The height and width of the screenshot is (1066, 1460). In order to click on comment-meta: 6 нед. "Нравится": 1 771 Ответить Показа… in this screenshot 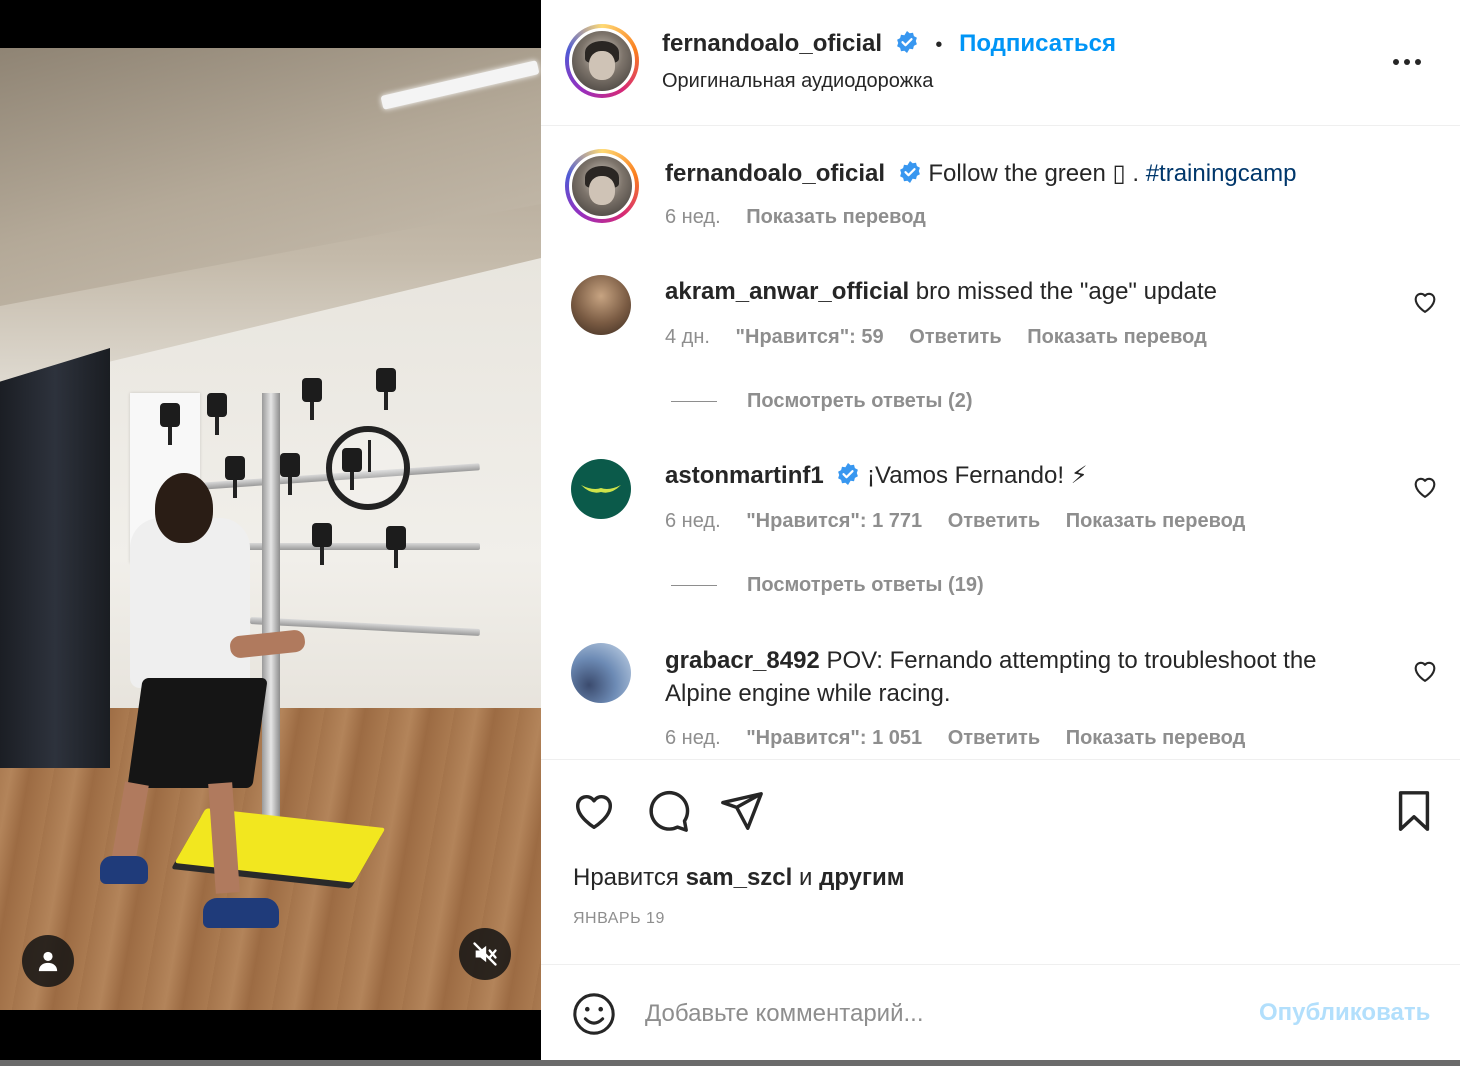, I will do `click(965, 521)`.